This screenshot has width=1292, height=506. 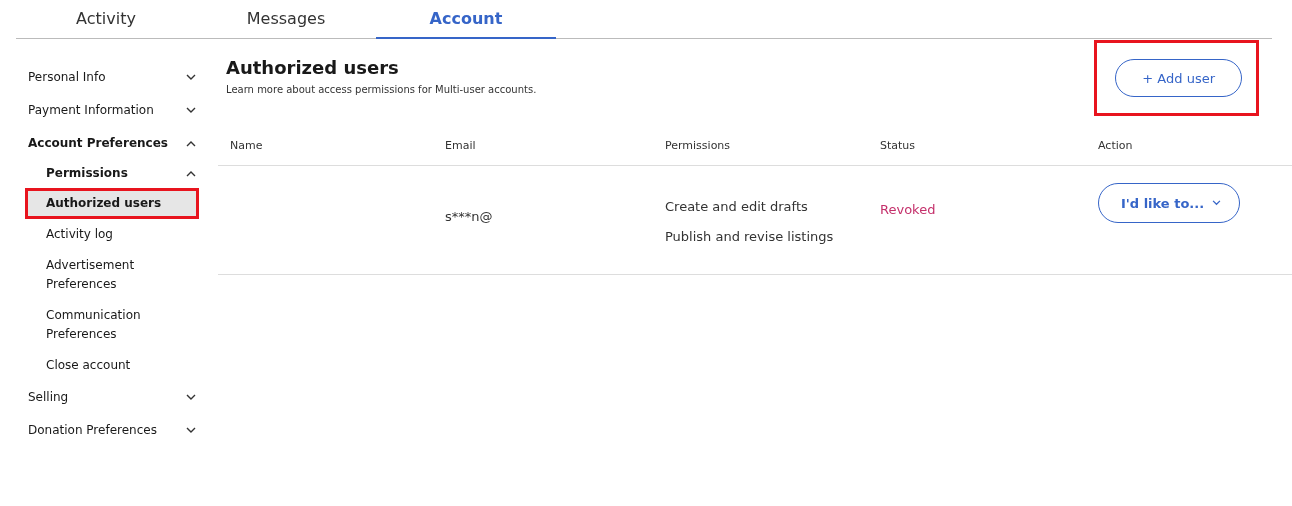 What do you see at coordinates (461, 145) in the screenshot?
I see `column-header: Email` at bounding box center [461, 145].